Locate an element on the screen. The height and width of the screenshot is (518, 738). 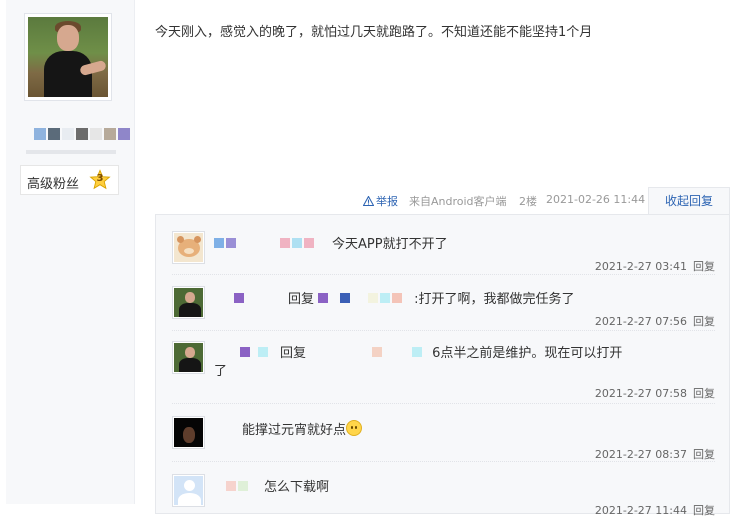
reply-text: 能撑过元宵就好点 is located at coordinates (288, 428).